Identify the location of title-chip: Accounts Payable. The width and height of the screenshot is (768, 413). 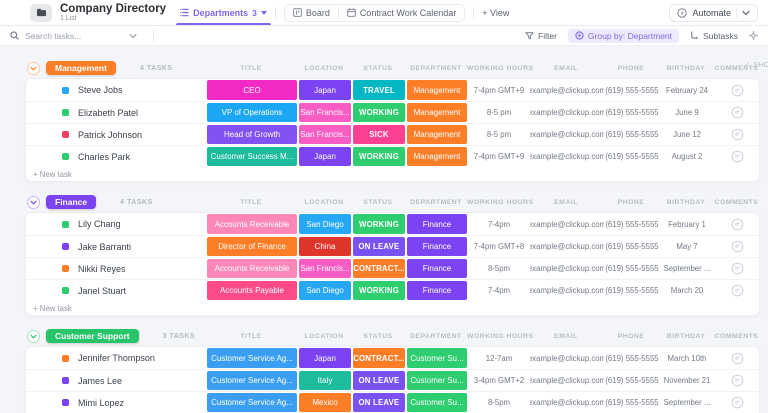
(252, 290).